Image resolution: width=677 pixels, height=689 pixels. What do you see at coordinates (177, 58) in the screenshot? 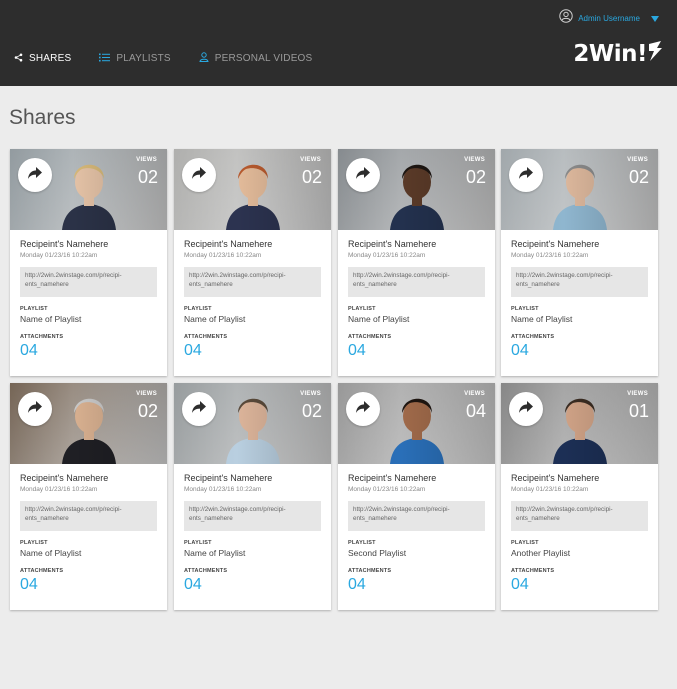
I see `main-nav: SHARES PLAYLISTS PERSONAL VIDEOS` at bounding box center [177, 58].